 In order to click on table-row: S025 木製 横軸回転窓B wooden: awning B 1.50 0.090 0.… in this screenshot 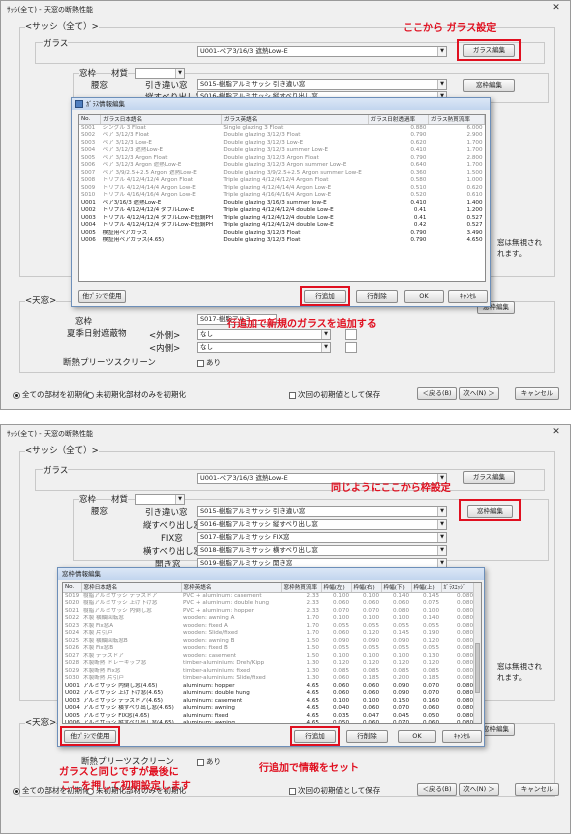, I will do `click(269, 642)`.